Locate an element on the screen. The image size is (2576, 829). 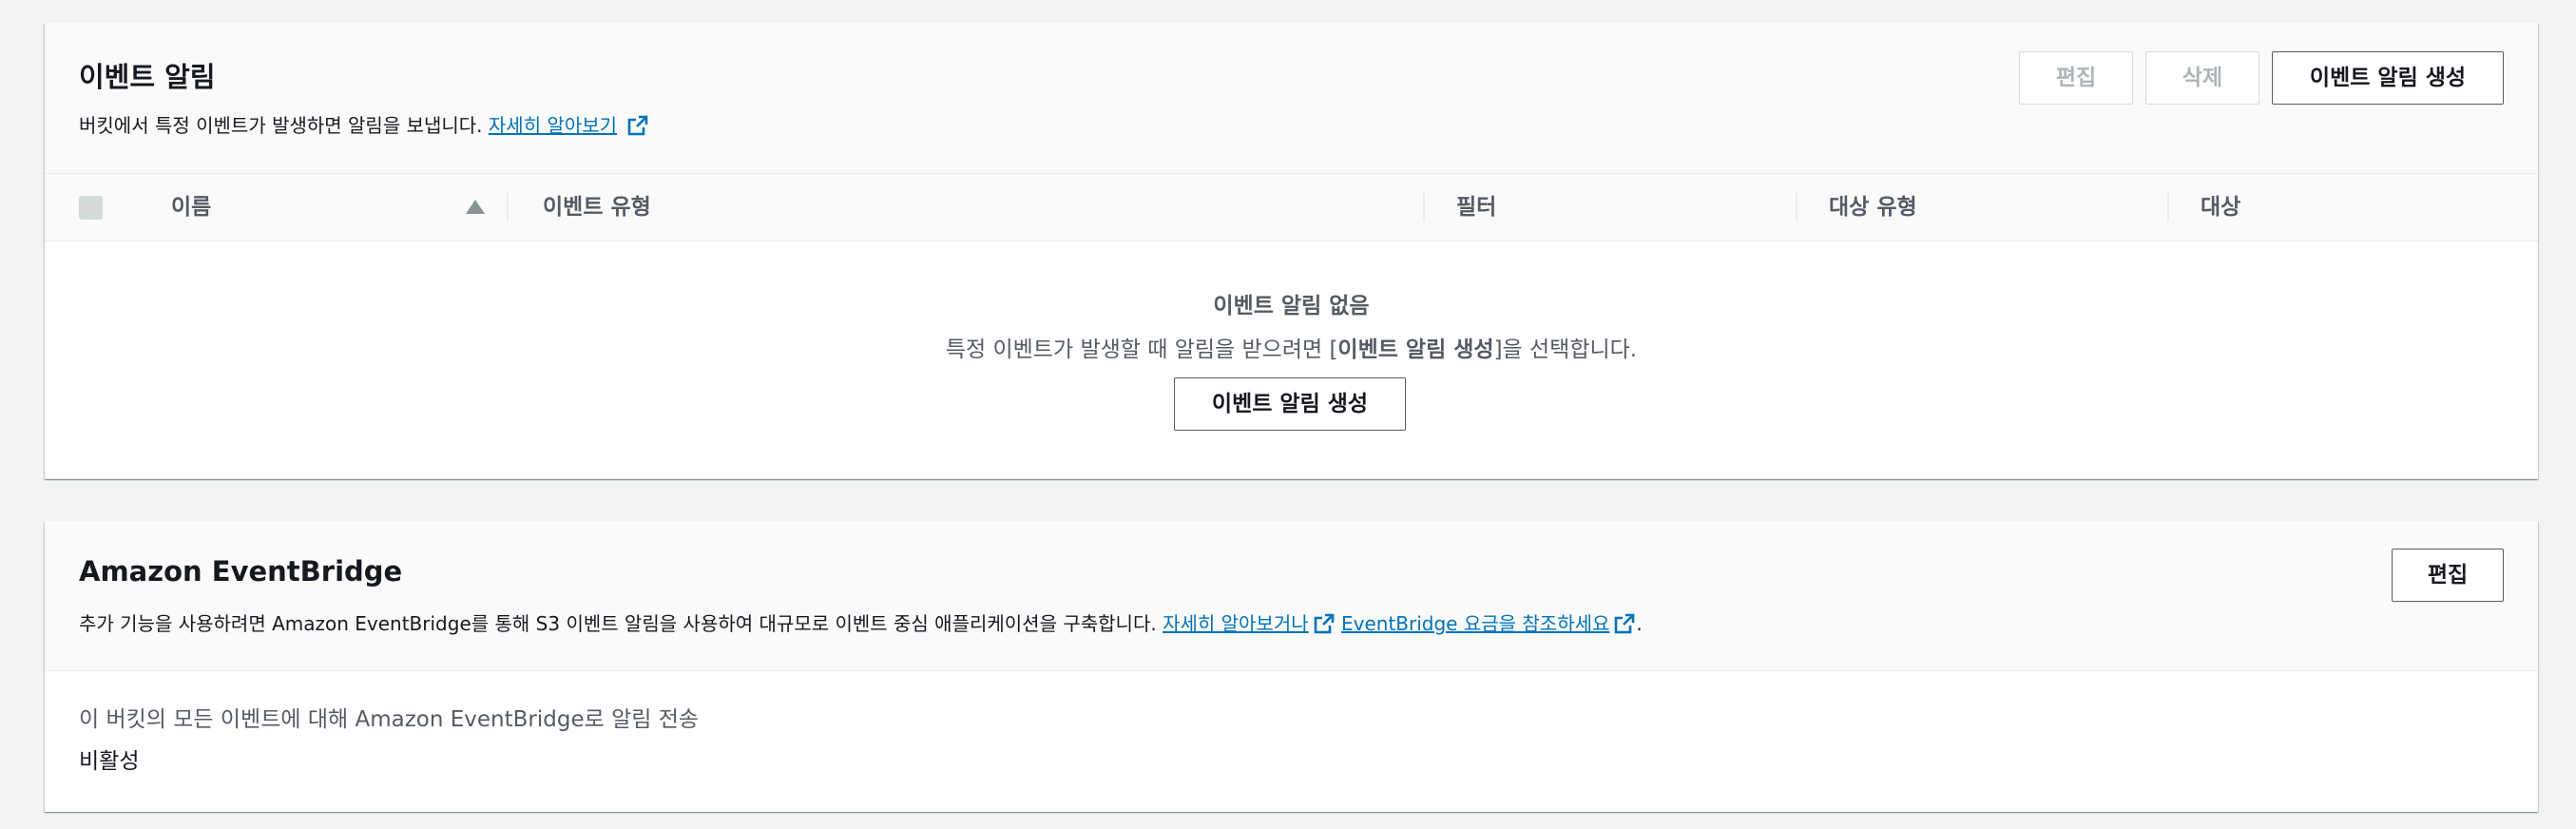
learn-more-link: 자세히 알아보기 is located at coordinates (553, 126).